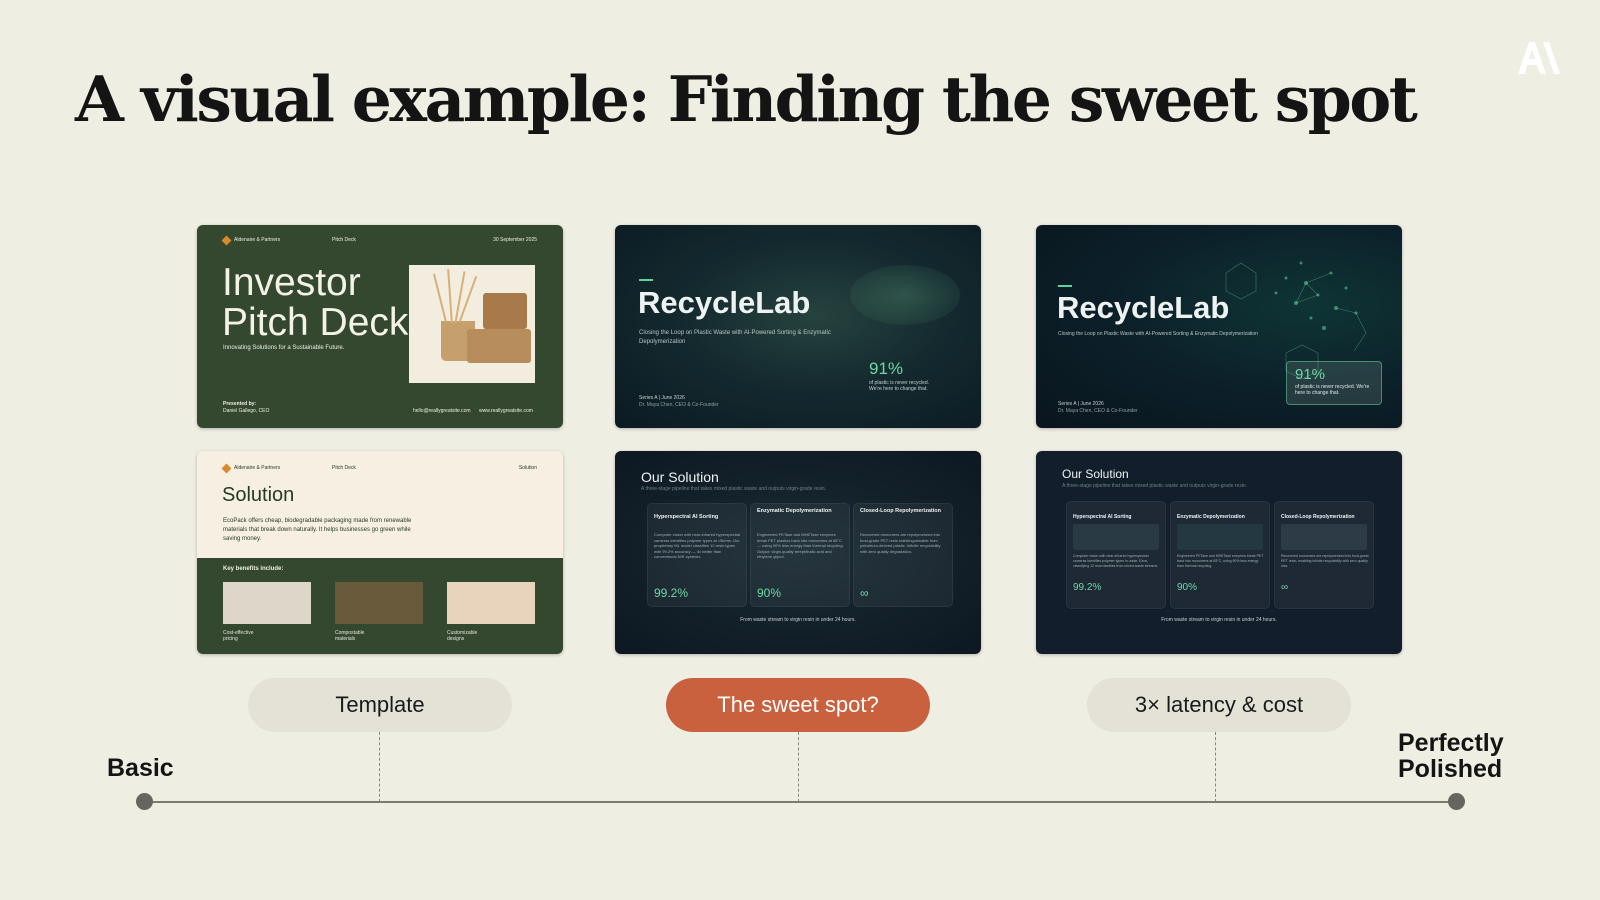 This screenshot has width=1600, height=900. I want to click on axis-start-dot, so click(144, 801).